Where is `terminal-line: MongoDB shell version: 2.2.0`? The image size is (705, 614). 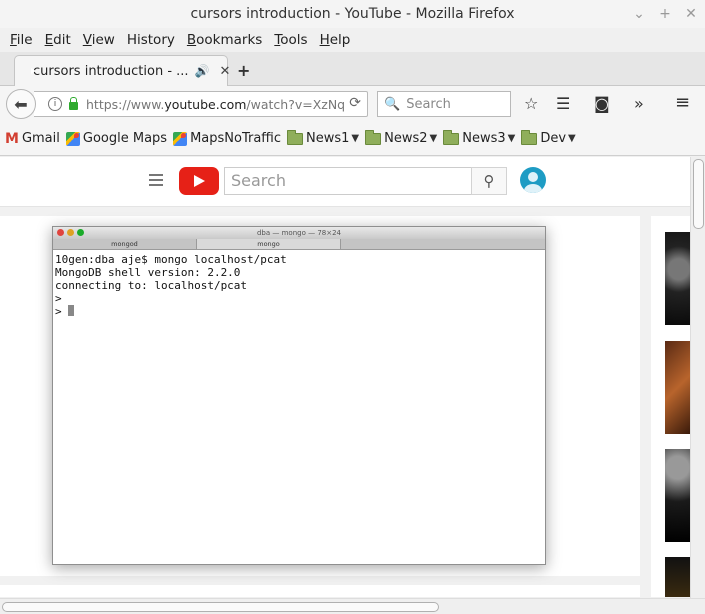 terminal-line: MongoDB shell version: 2.2.0 is located at coordinates (148, 272).